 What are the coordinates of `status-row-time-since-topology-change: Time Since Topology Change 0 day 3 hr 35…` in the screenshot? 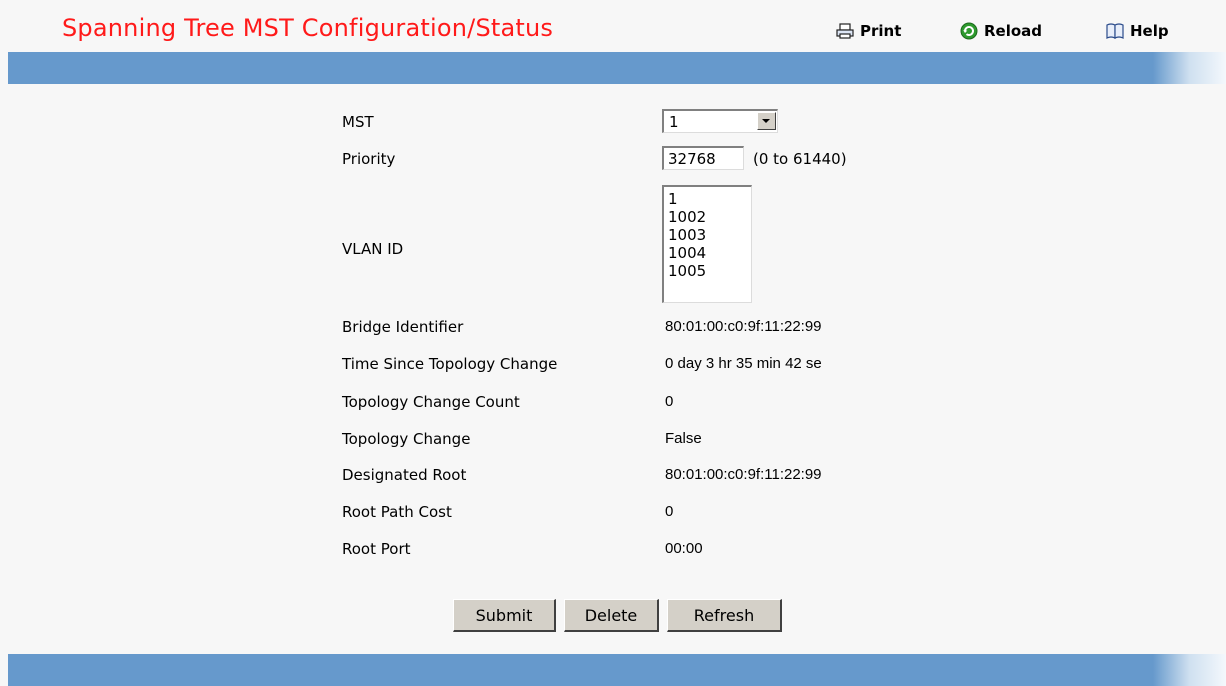 It's located at (613, 364).